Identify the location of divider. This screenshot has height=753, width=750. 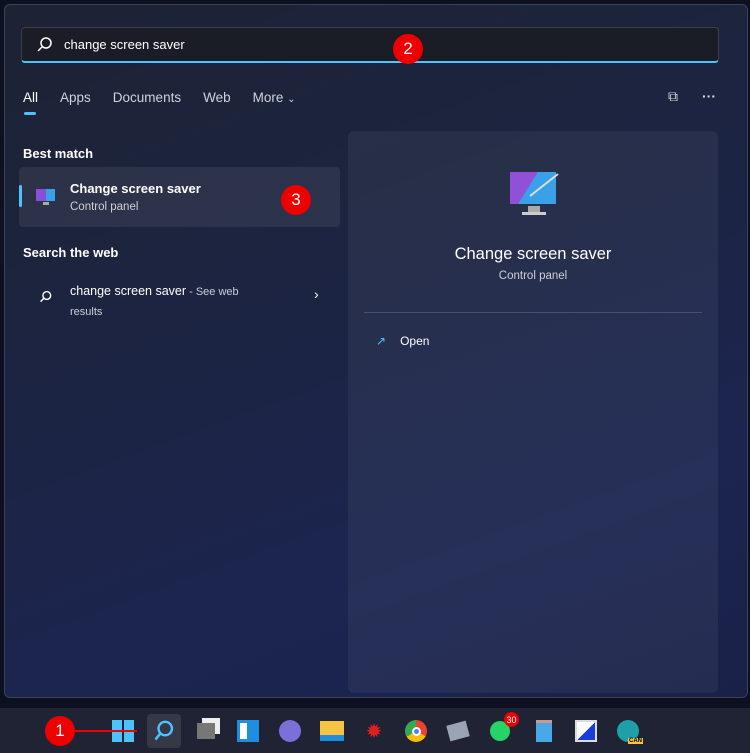
(533, 312).